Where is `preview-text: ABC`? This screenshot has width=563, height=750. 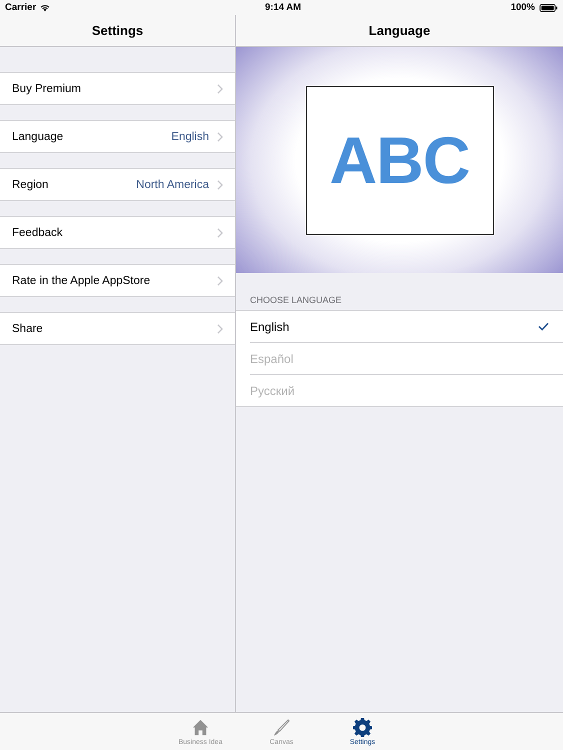 preview-text: ABC is located at coordinates (400, 160).